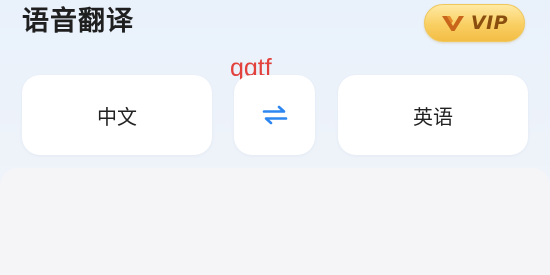 This screenshot has width=550, height=275. What do you see at coordinates (489, 23) in the screenshot?
I see `vip-label: VIP` at bounding box center [489, 23].